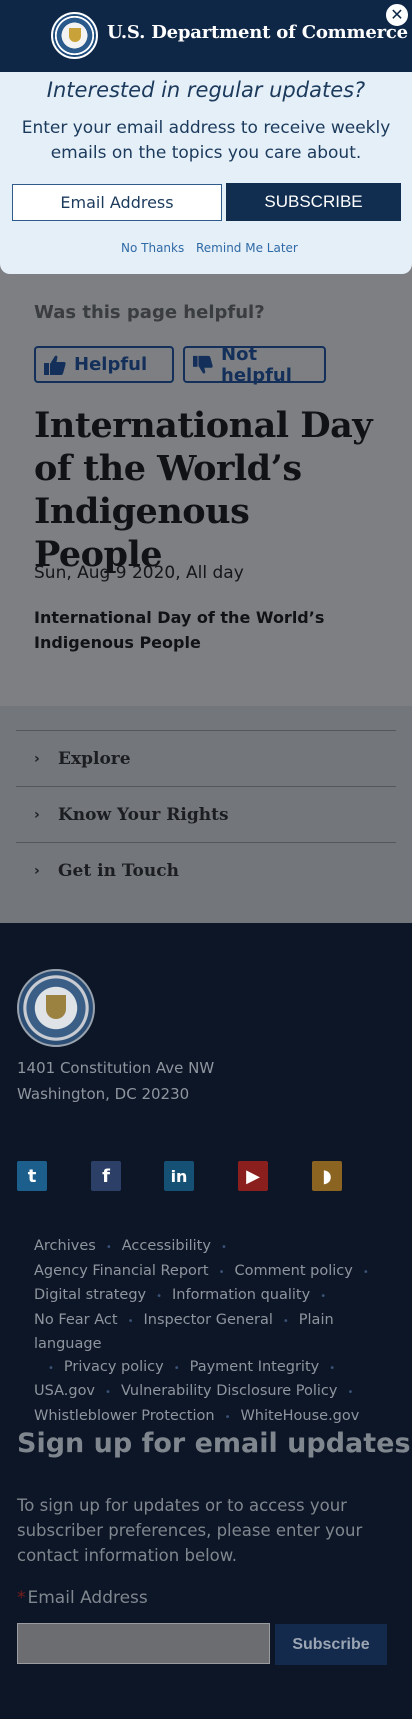 The height and width of the screenshot is (1719, 412). Describe the element at coordinates (313, 202) in the screenshot. I see `modal-subscribe-button: SUBSCRIBE` at that location.